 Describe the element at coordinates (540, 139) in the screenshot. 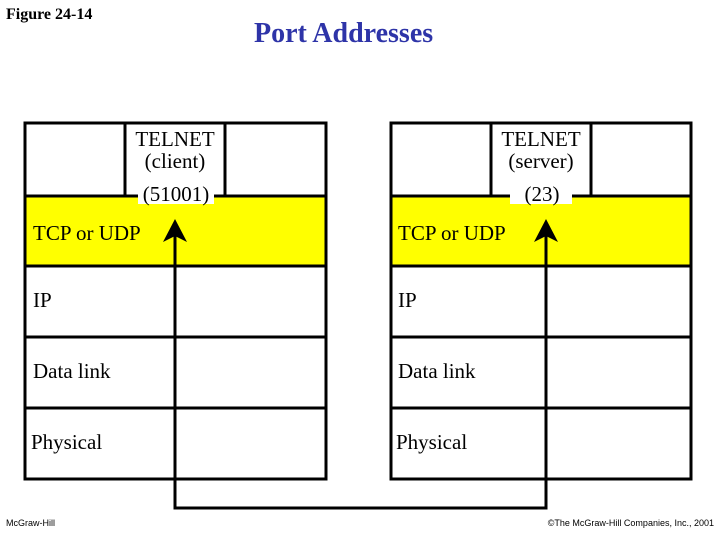

I see `server-app-name: TELNET` at that location.